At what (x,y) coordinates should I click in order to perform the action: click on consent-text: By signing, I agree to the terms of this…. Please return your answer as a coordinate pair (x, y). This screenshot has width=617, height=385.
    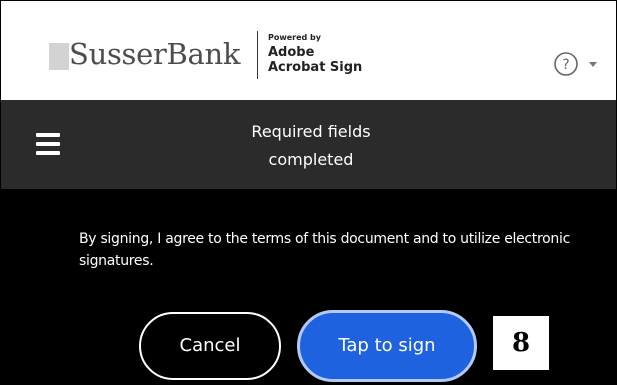
    Looking at the image, I should click on (324, 250).